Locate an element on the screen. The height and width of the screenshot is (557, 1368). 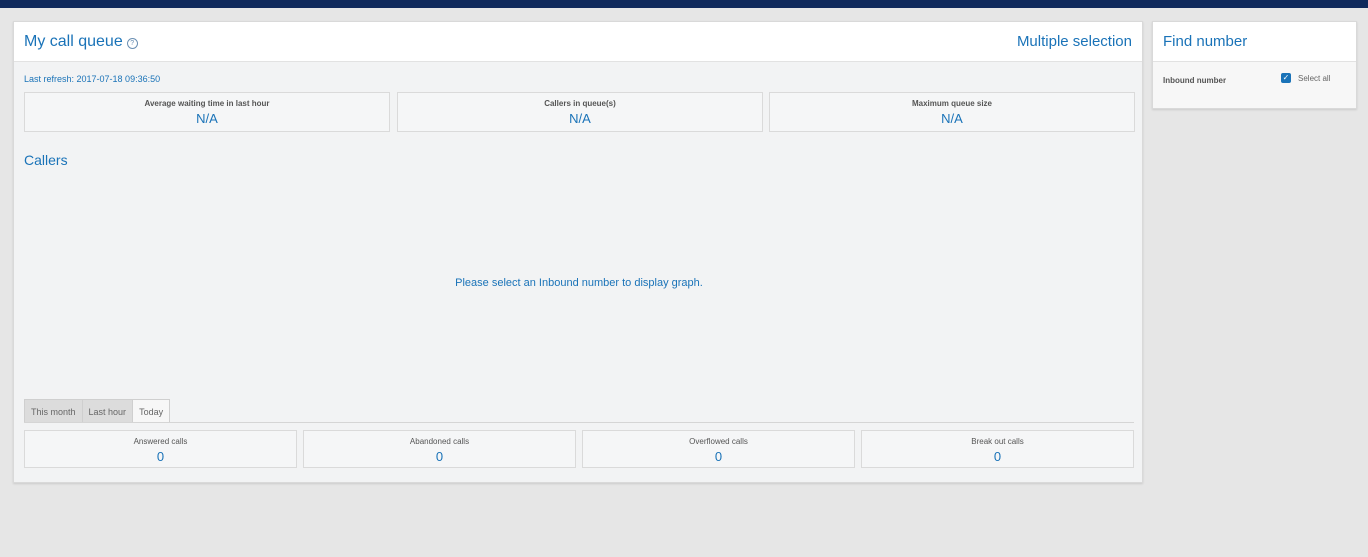
page-title: My call queue? is located at coordinates (81, 42).